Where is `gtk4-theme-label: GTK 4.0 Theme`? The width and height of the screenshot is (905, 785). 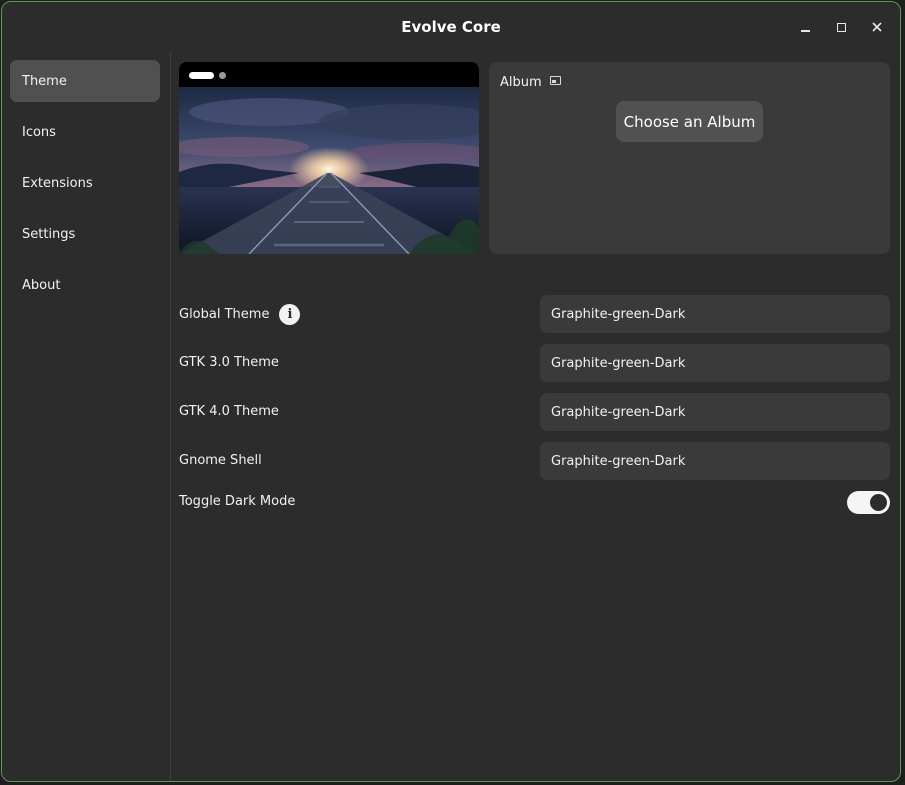
gtk4-theme-label: GTK 4.0 Theme is located at coordinates (229, 411).